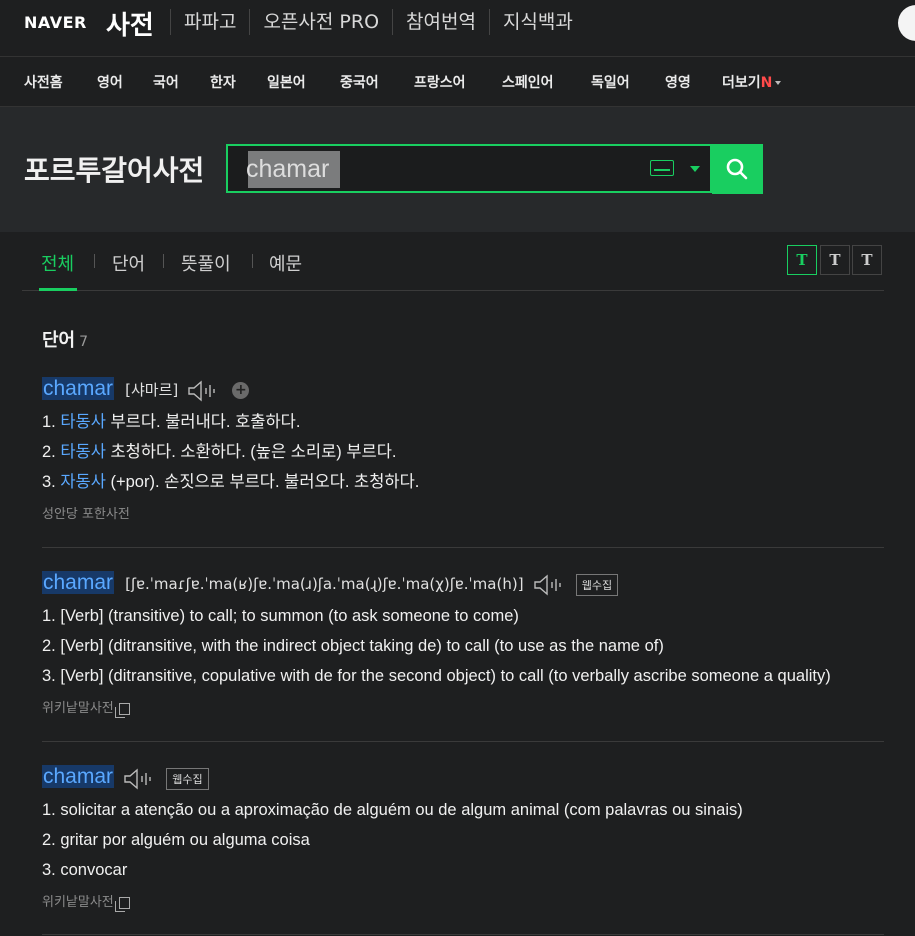  I want to click on def-text: 초청하다. 소환하다. (높은 소리로) 부르다., so click(253, 452).